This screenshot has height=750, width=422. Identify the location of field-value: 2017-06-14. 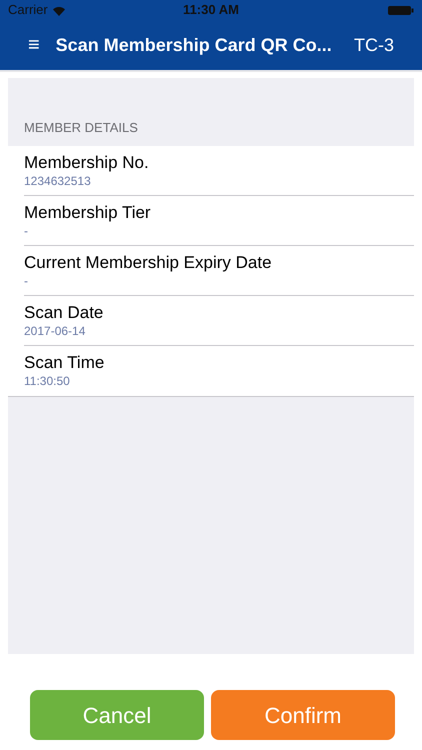
(55, 331).